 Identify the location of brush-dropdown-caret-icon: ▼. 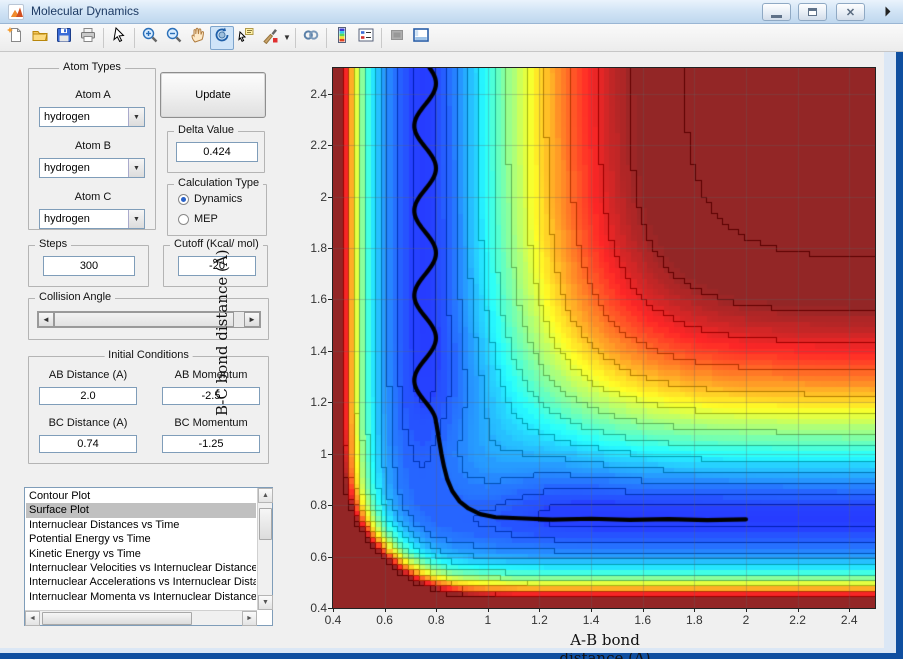
(287, 38).